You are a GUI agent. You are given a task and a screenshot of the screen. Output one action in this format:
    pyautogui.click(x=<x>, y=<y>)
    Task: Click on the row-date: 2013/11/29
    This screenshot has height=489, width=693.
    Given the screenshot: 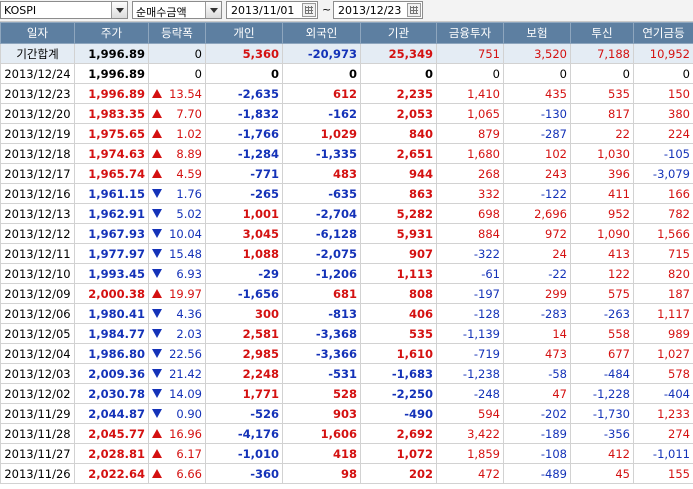 What is the action you would take?
    pyautogui.click(x=37, y=413)
    